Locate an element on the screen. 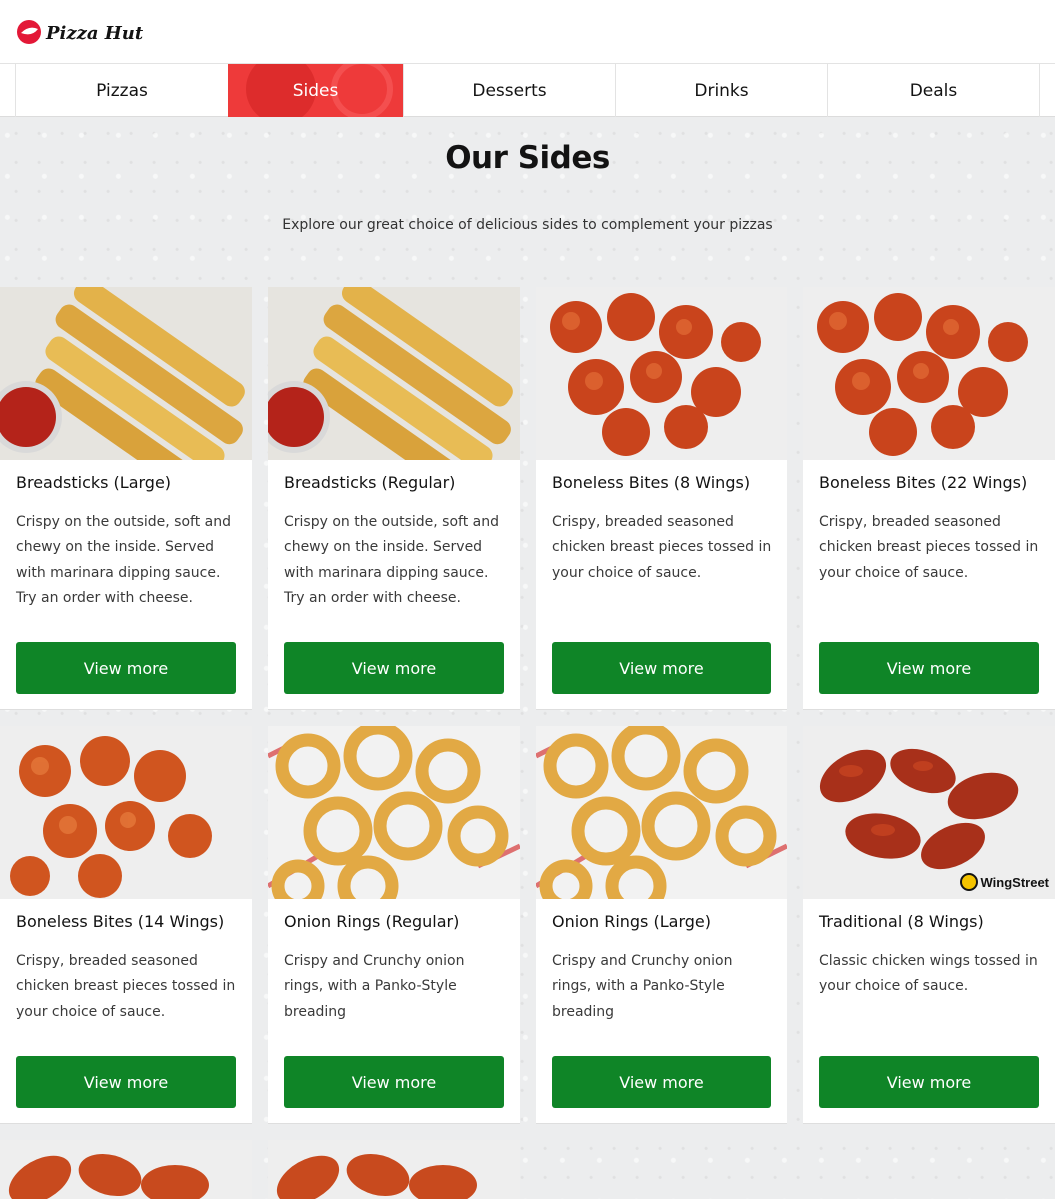 The image size is (1055, 1199). category-nav: Pizzas Sides Desserts Drinks Deals is located at coordinates (527, 90).